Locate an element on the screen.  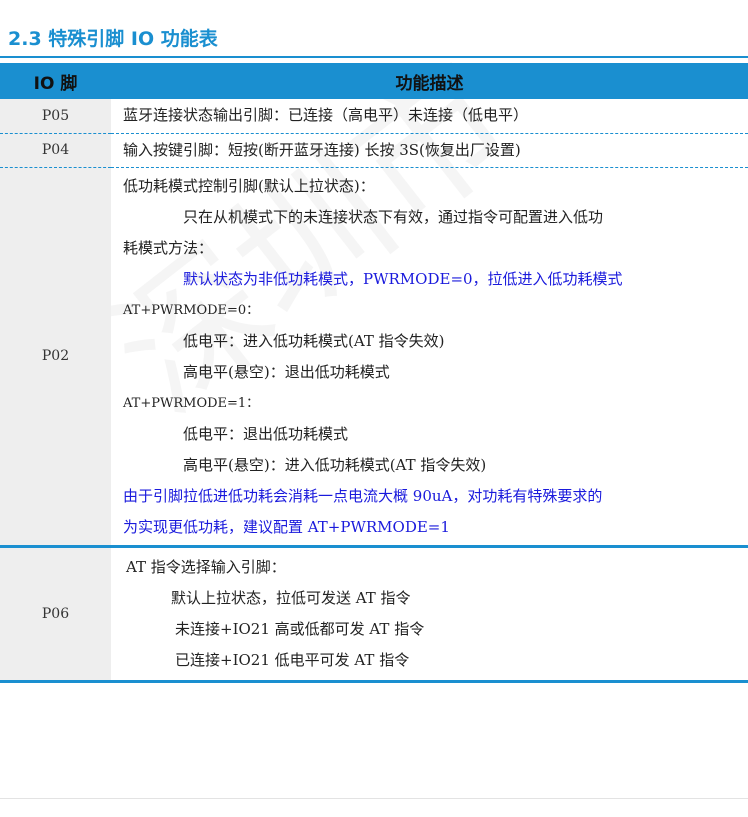
desc-line: AT+PWRMODE=0： is located at coordinates (191, 310).